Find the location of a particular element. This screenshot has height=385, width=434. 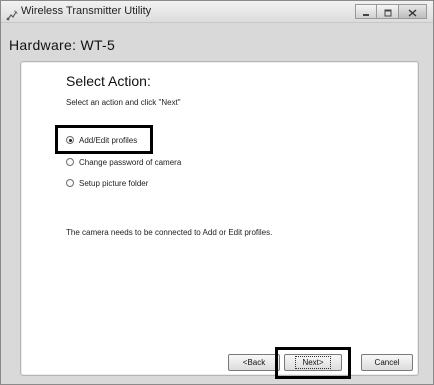

back-button: <Back is located at coordinates (254, 362).